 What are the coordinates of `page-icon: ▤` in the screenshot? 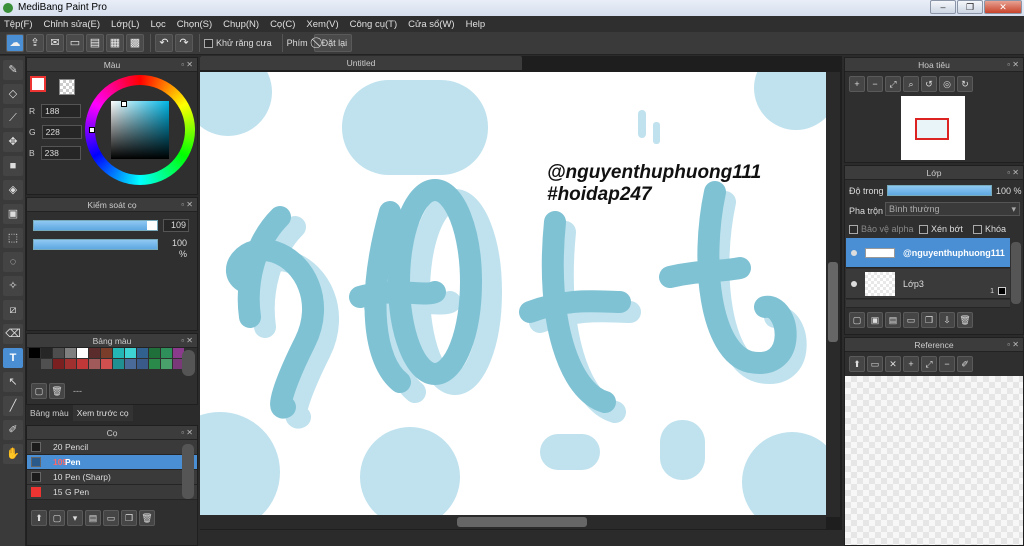 It's located at (95, 43).